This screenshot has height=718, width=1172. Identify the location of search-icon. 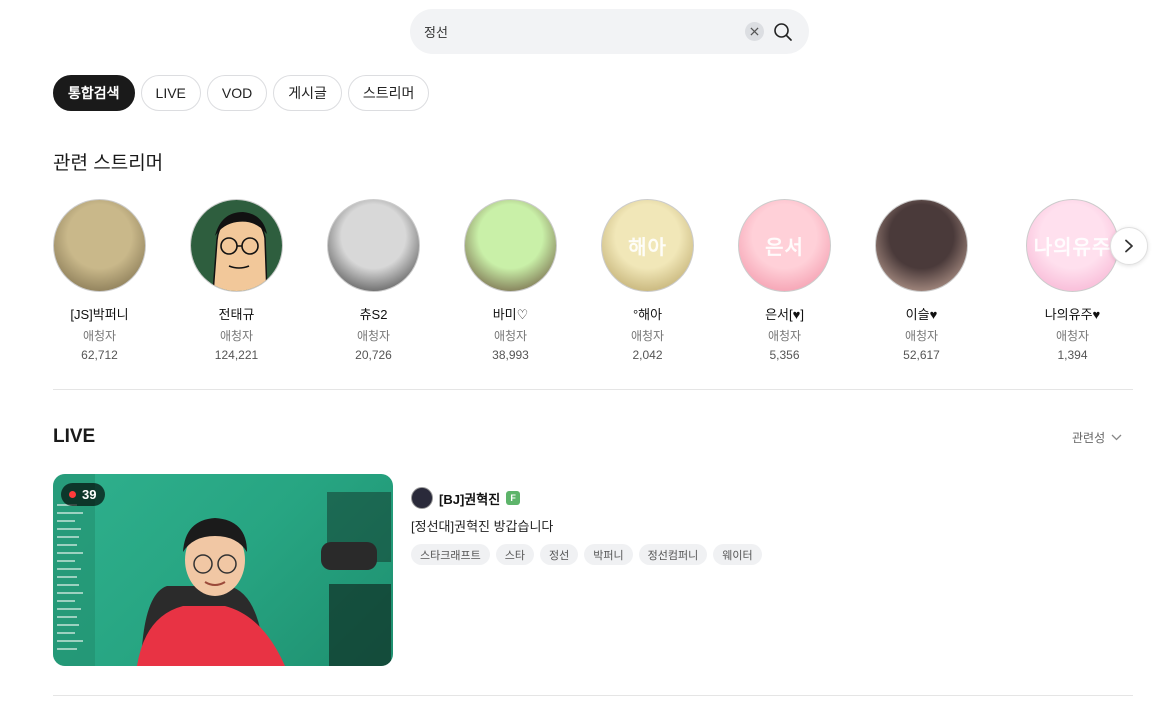
(783, 32).